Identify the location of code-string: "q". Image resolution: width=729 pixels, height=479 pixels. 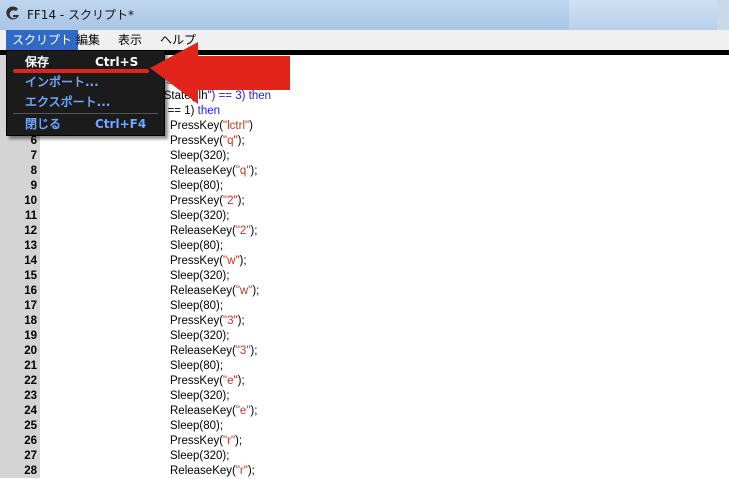
(230, 141).